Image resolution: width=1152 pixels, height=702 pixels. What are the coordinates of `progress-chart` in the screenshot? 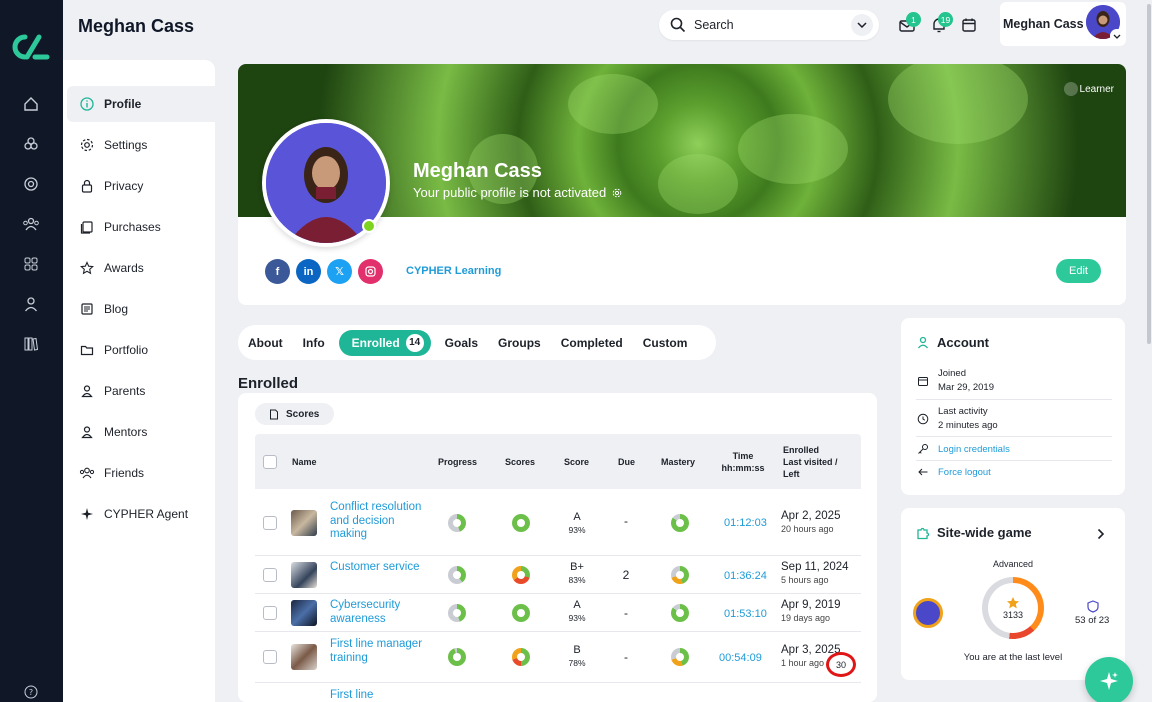 It's located at (457, 657).